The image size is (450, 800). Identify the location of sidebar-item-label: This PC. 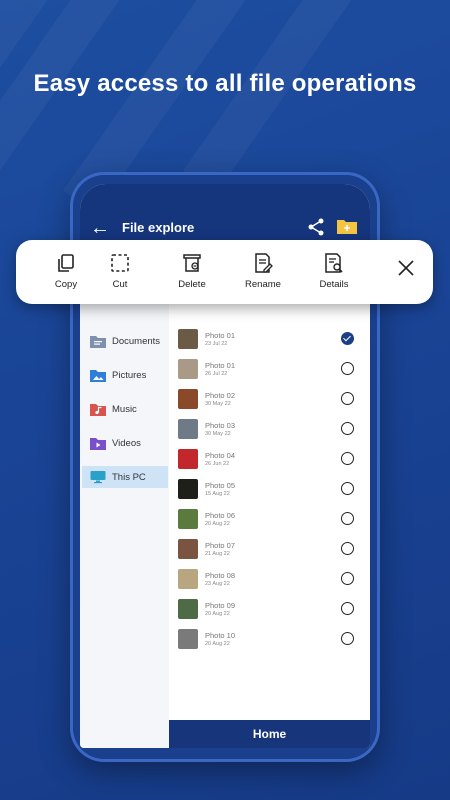
(129, 477).